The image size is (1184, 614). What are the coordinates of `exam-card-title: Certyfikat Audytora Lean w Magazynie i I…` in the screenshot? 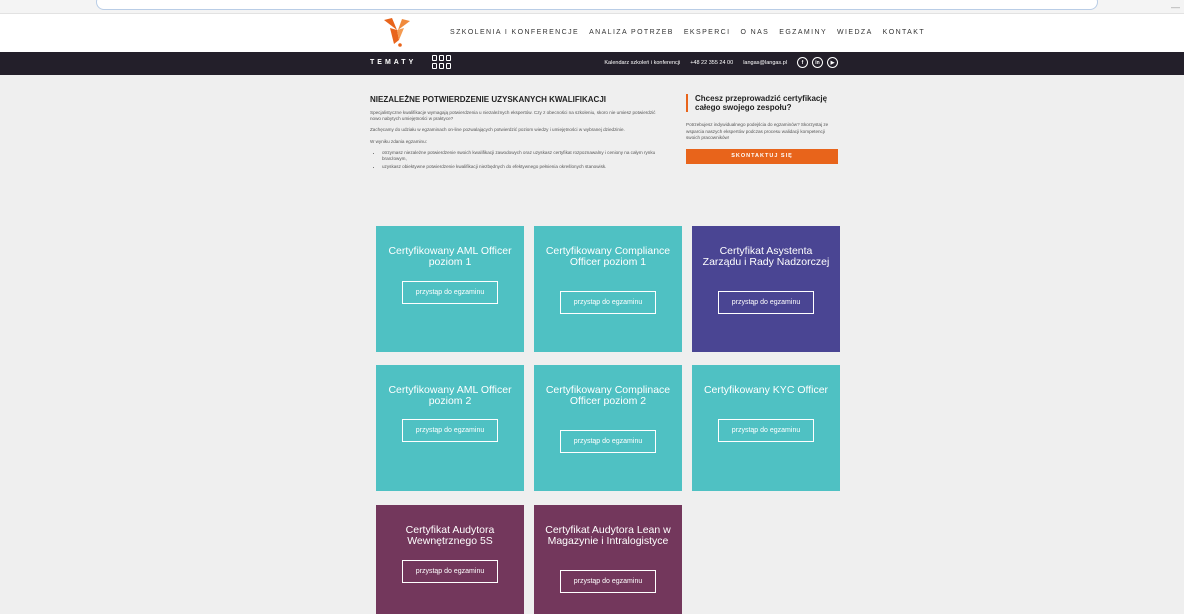 It's located at (608, 536).